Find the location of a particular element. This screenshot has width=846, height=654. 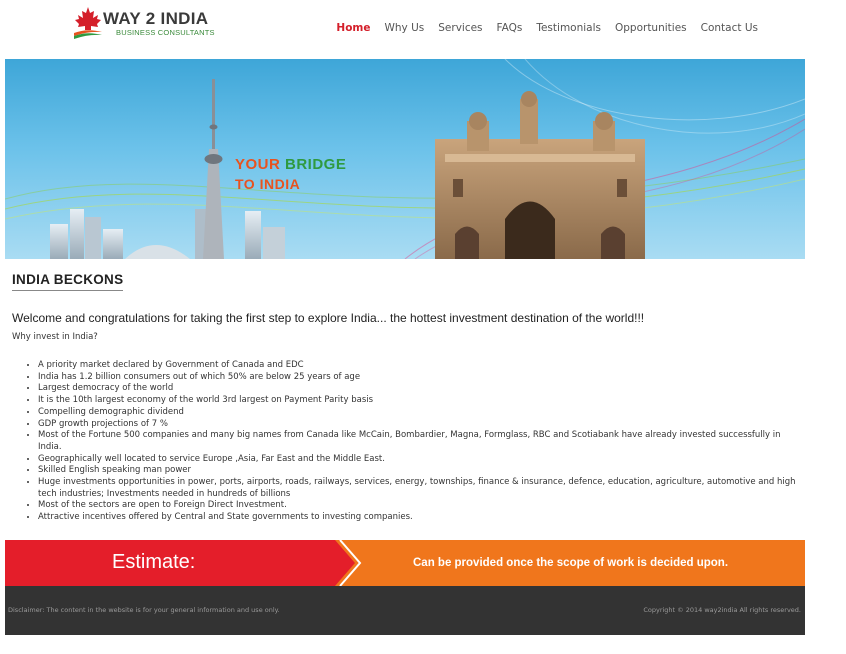

maple-leaf-icon is located at coordinates (88, 23).